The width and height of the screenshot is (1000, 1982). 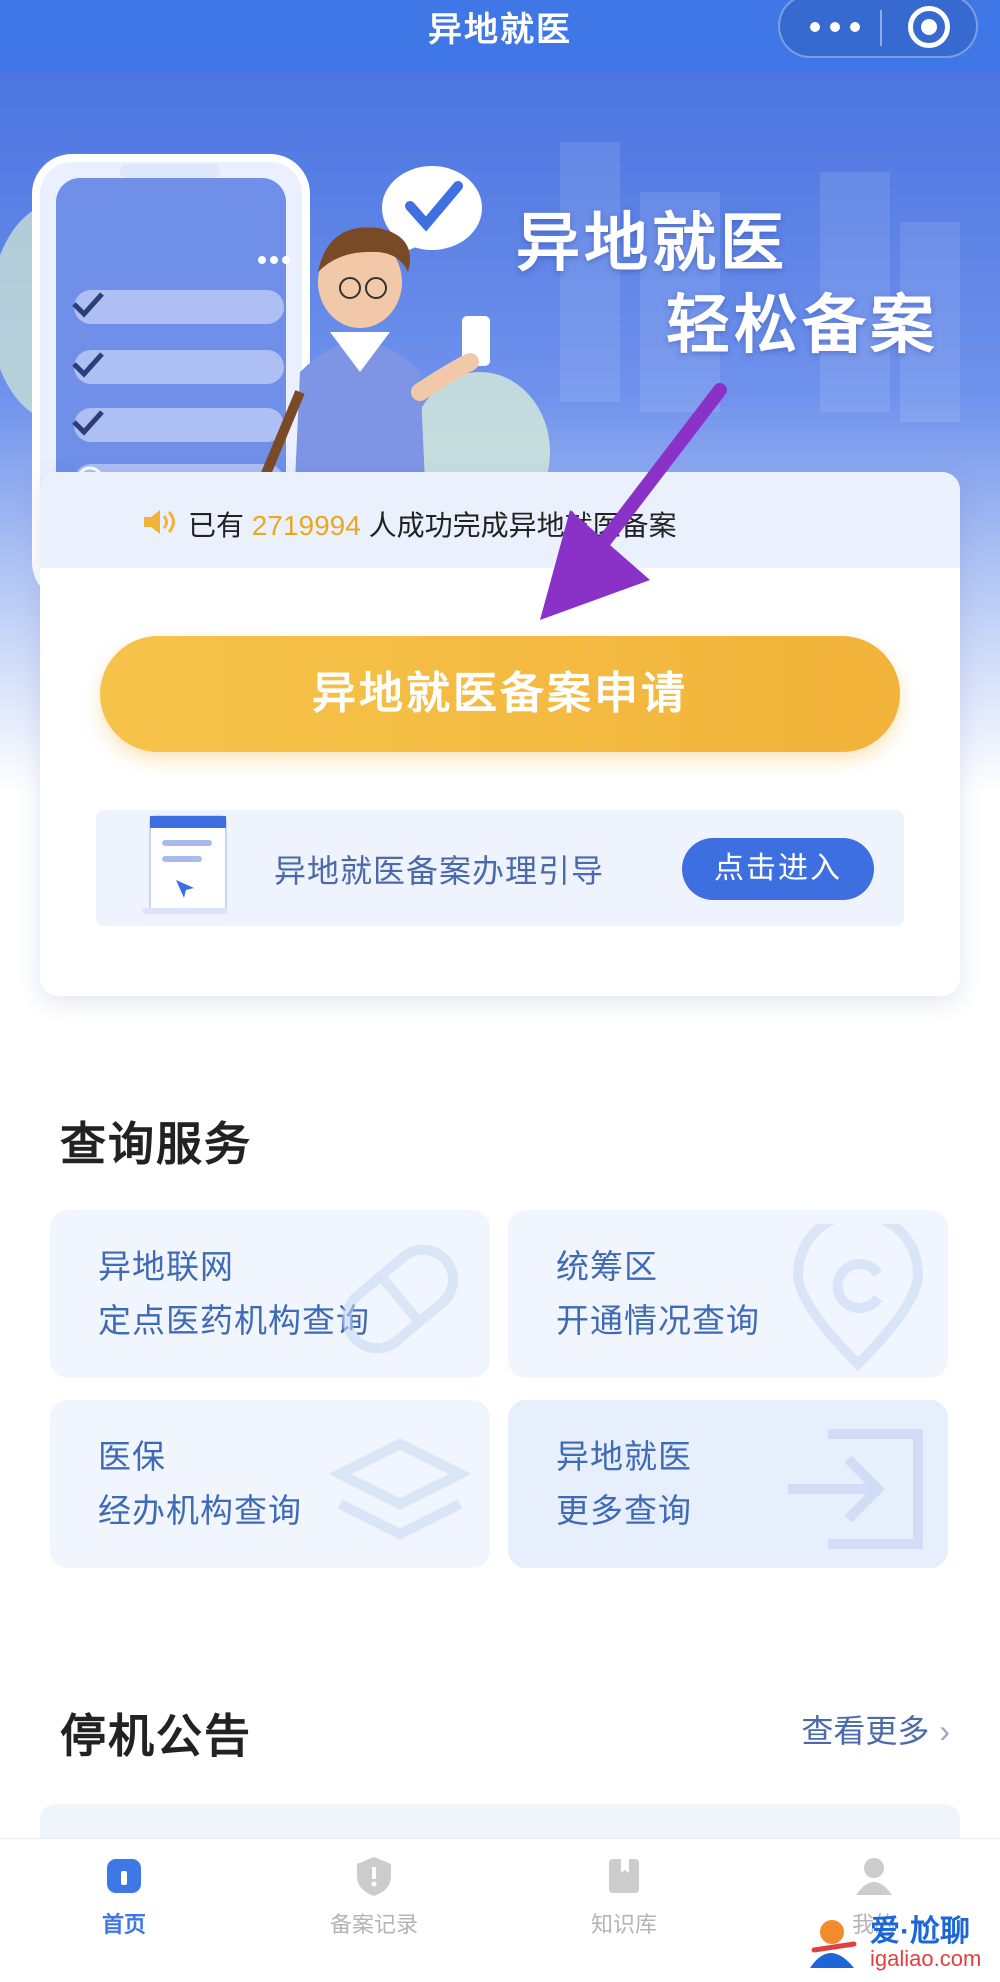 What do you see at coordinates (624, 1896) in the screenshot?
I see `tab-knowledge-base: 知识库` at bounding box center [624, 1896].